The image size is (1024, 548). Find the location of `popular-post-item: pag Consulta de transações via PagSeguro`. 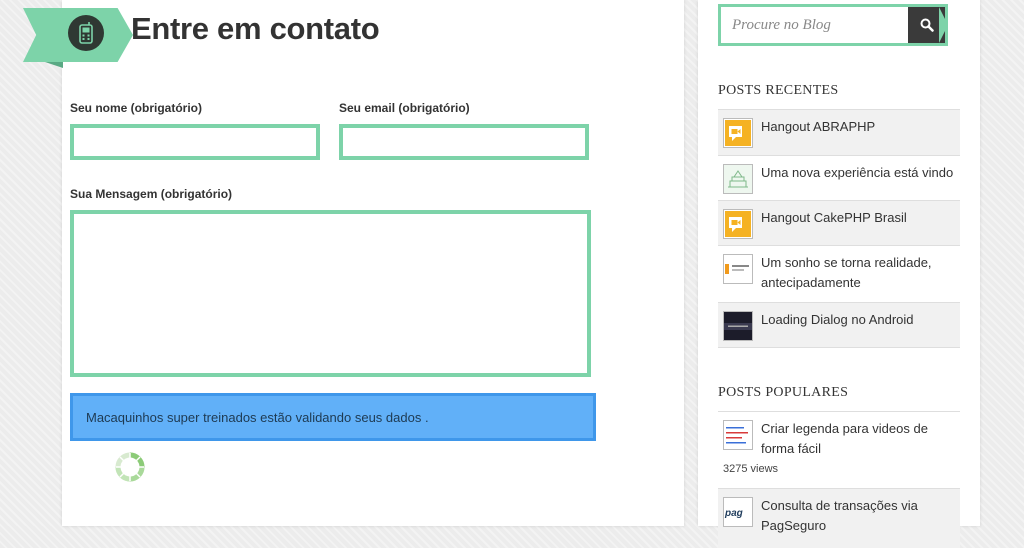

popular-post-item: pag Consulta de transações via PagSeguro is located at coordinates (839, 518).